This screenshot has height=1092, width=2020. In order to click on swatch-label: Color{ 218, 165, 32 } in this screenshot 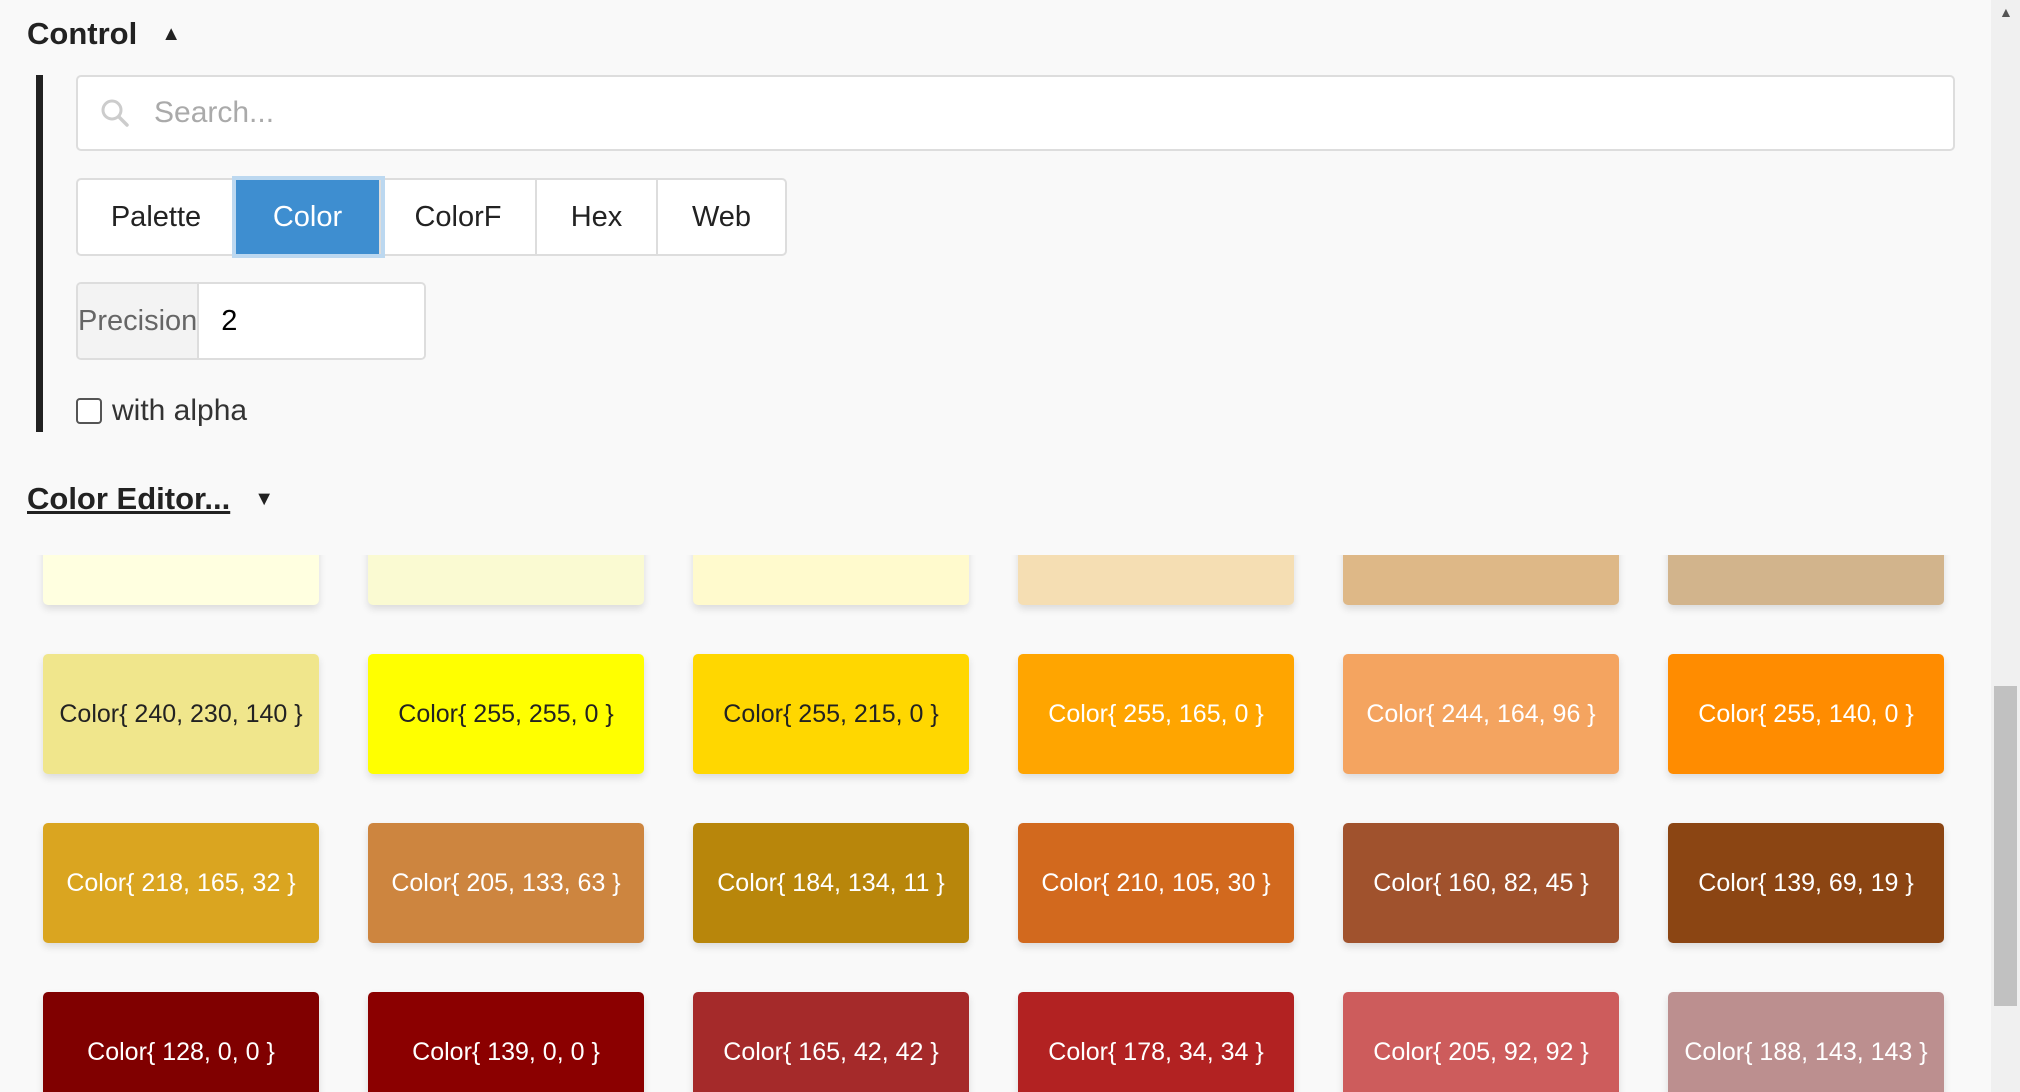, I will do `click(181, 882)`.